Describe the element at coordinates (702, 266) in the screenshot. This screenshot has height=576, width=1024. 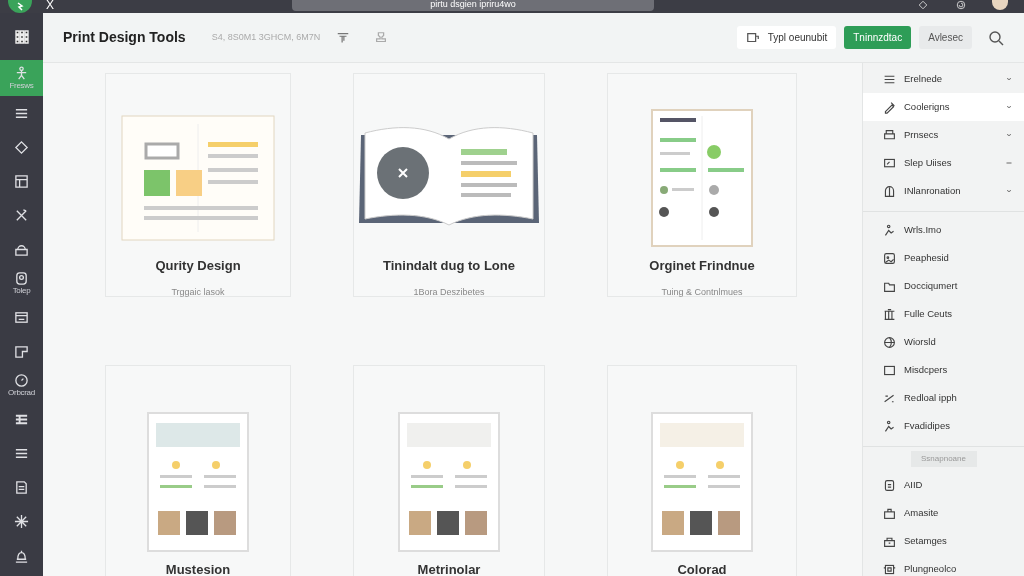
I see `card-title: Orginet Frindnue` at that location.